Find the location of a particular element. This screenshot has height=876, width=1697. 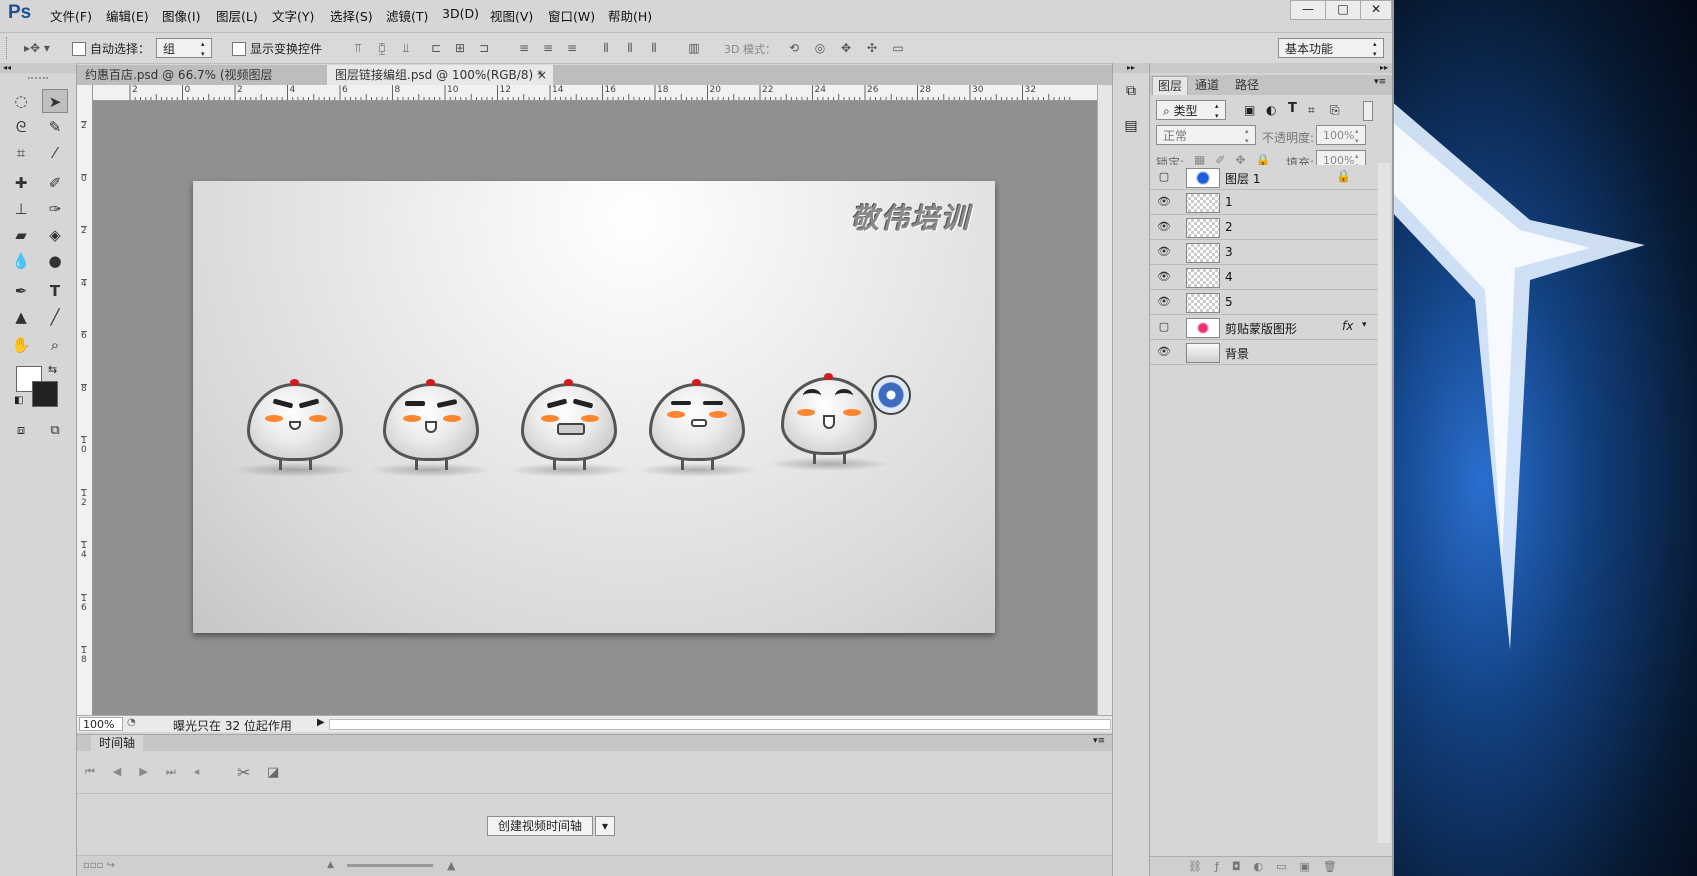

opacity-field: 100% is located at coordinates (1341, 135).